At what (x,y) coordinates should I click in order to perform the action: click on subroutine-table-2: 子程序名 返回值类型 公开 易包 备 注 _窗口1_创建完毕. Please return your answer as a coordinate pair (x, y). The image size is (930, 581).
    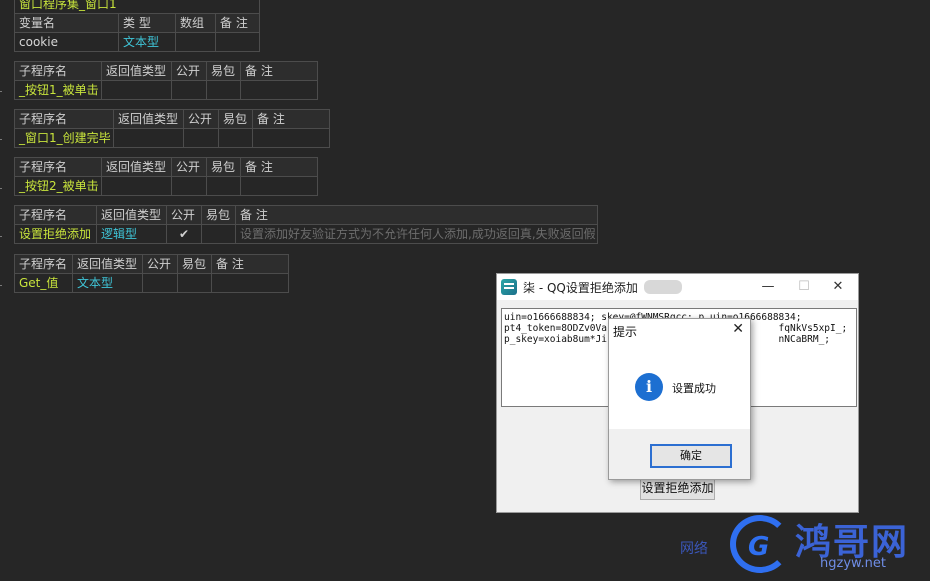
    Looking at the image, I should click on (172, 128).